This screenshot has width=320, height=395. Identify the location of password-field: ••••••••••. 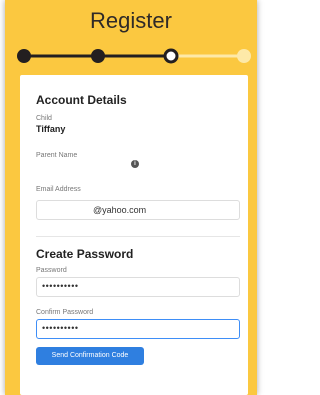
(138, 287).